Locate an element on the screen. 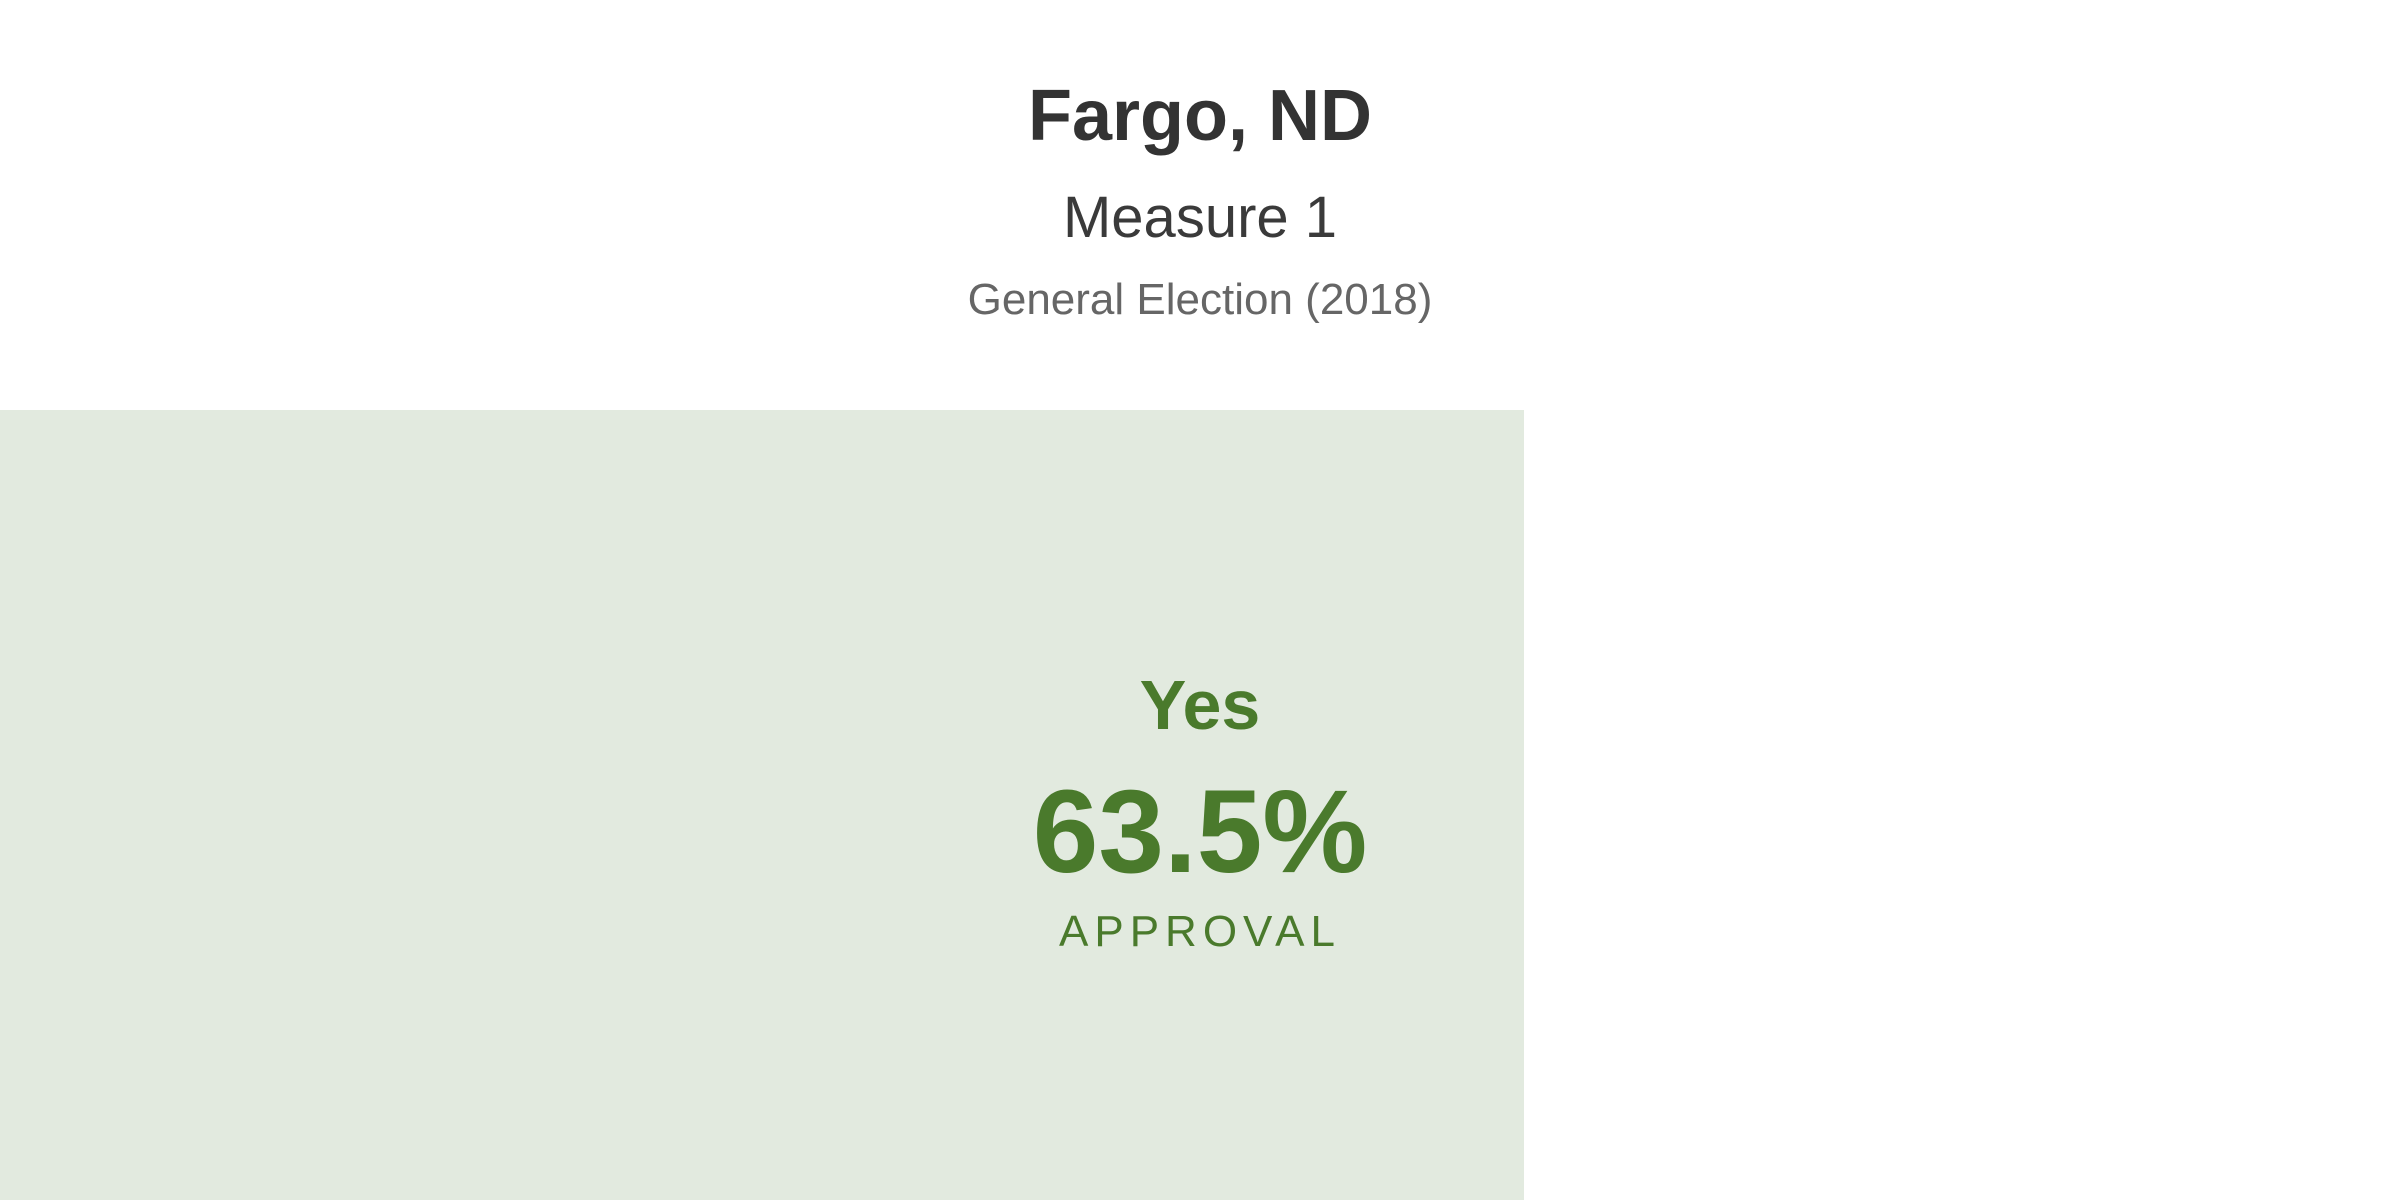  election-name: General Election (2018) is located at coordinates (1200, 299).